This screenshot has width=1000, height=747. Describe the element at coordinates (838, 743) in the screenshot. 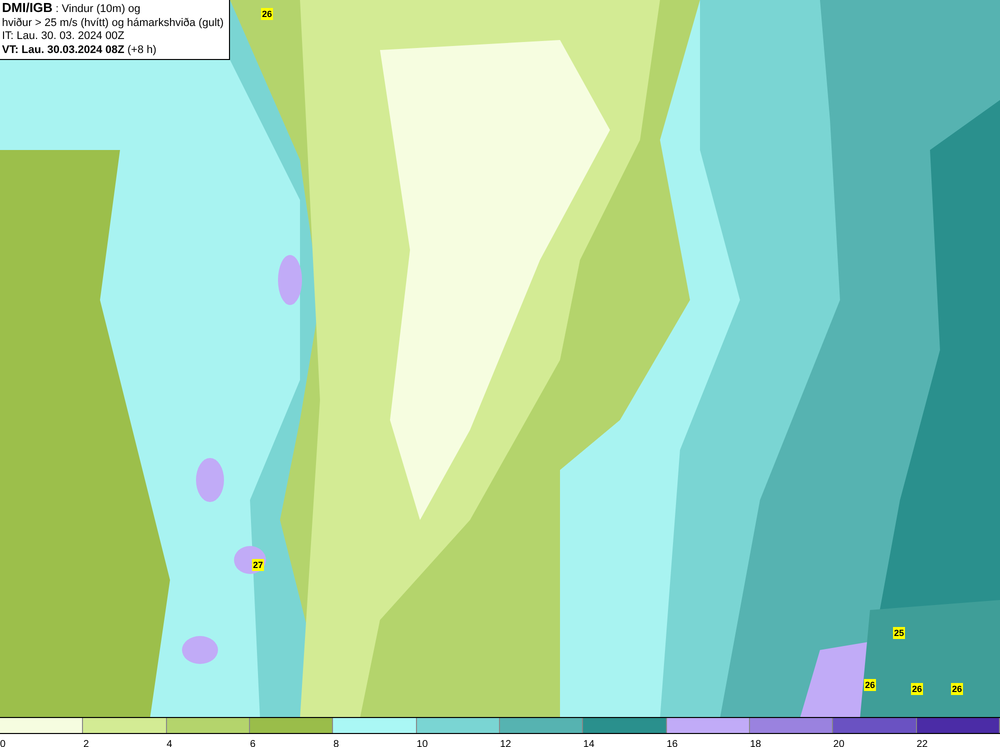

I see `colorbar-tick-label: 20` at that location.